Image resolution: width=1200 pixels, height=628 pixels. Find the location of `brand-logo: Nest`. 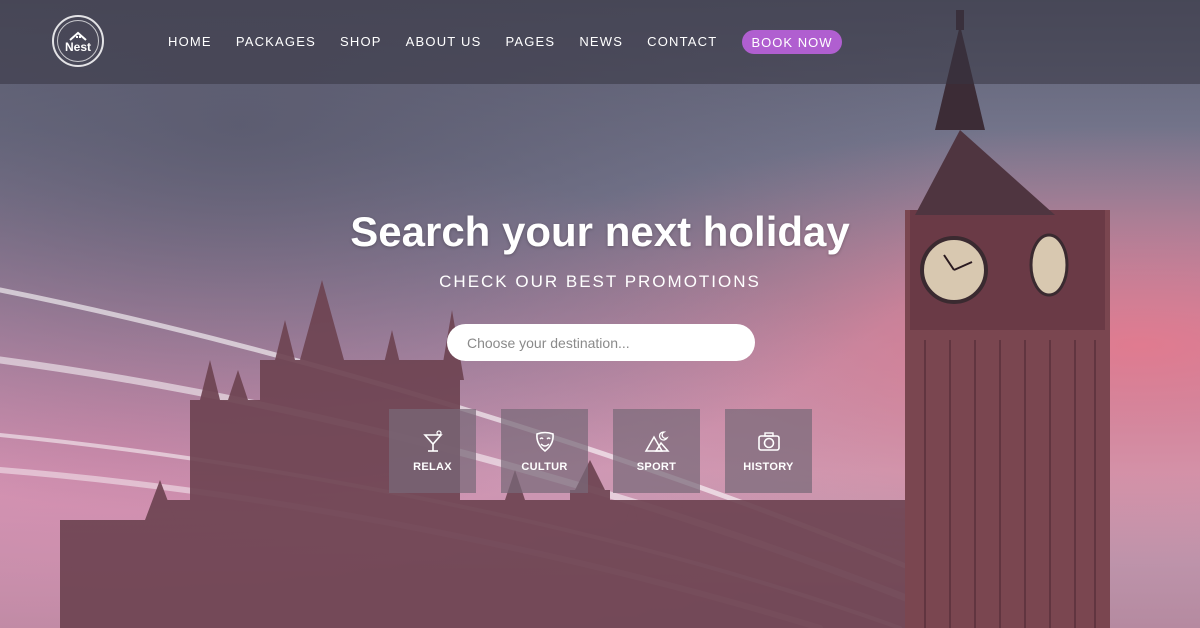

brand-logo: Nest is located at coordinates (78, 41).